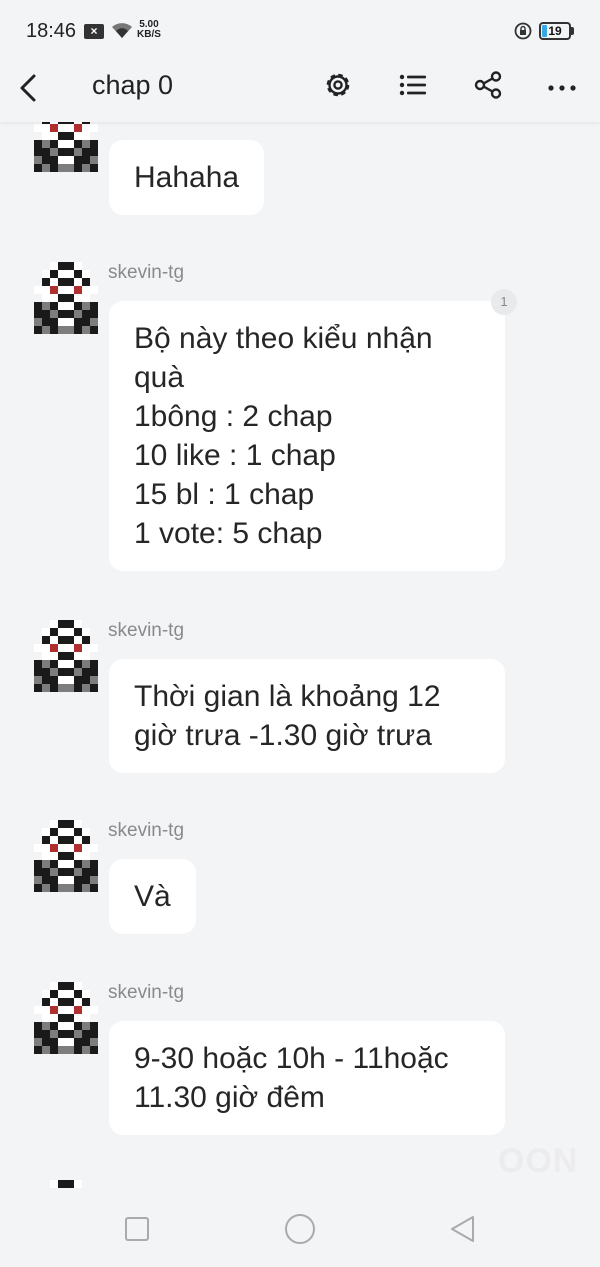 This screenshot has height=1267, width=600. I want to click on watermark: OON, so click(538, 1161).